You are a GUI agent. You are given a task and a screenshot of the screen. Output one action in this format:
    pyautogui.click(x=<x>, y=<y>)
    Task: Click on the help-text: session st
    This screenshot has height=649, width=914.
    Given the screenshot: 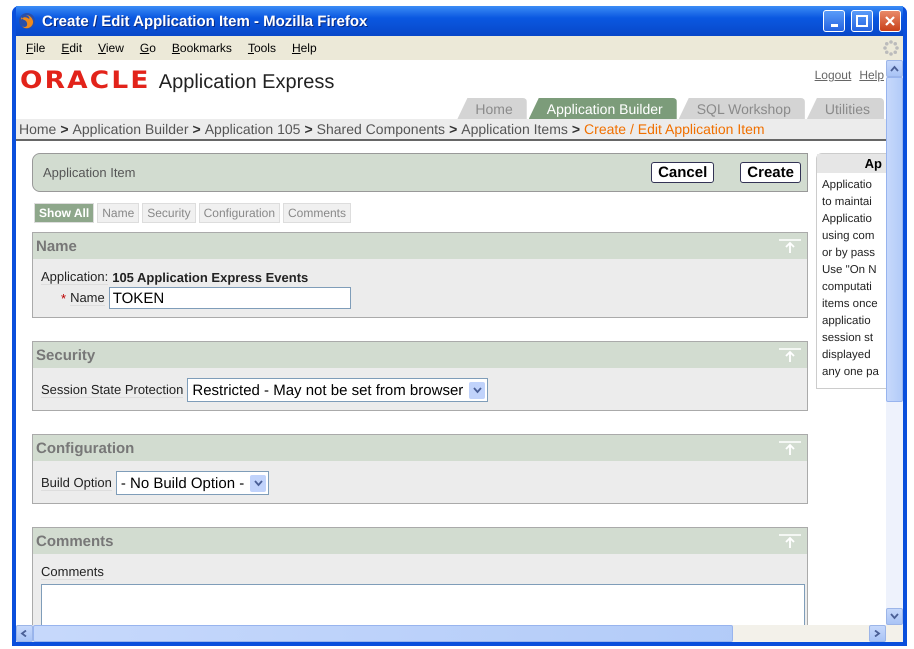 What is the action you would take?
    pyautogui.click(x=848, y=338)
    